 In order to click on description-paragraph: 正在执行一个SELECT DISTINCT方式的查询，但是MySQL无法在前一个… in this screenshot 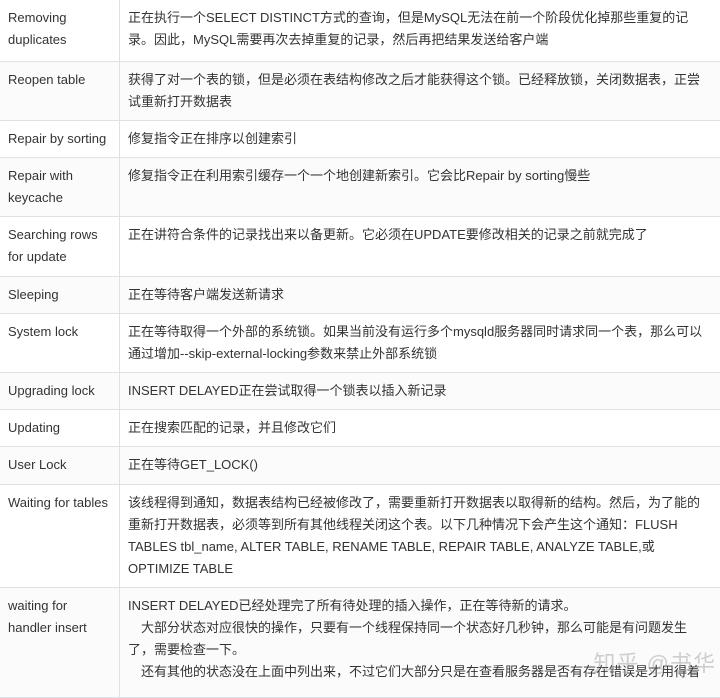, I will do `click(420, 29)`.